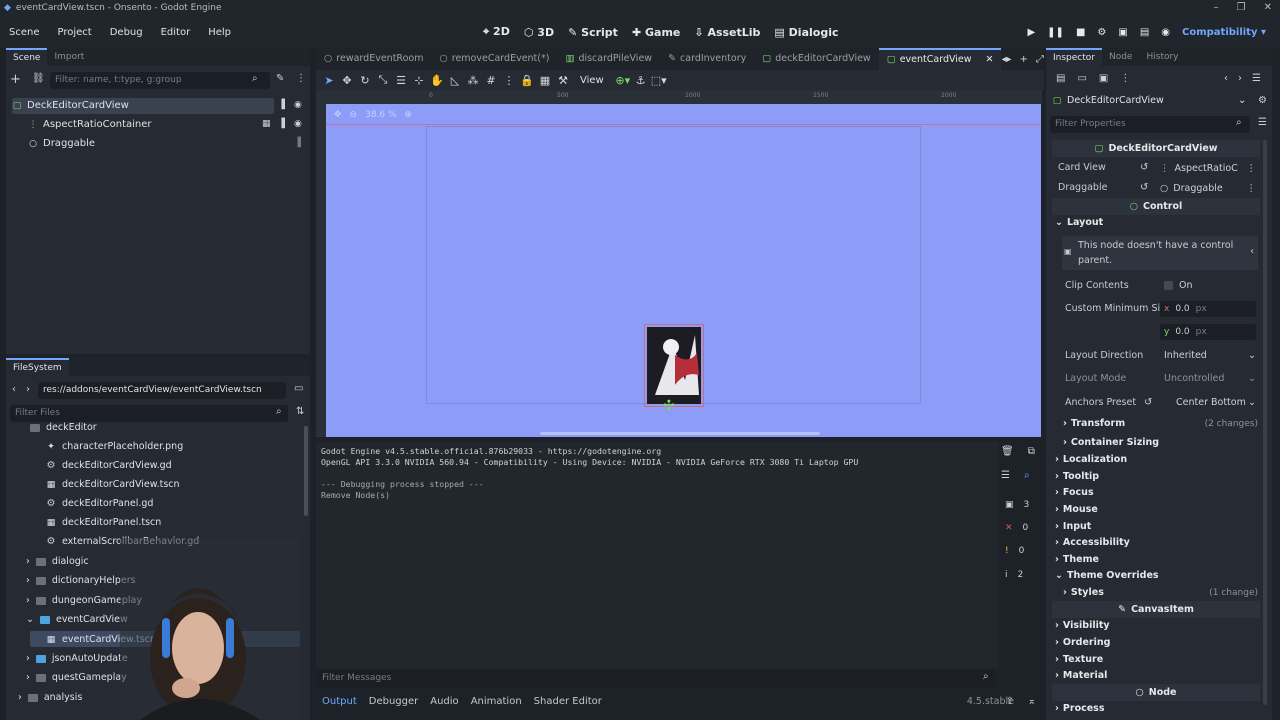 The width and height of the screenshot is (1280, 720). I want to click on menu-help: Help, so click(219, 32).